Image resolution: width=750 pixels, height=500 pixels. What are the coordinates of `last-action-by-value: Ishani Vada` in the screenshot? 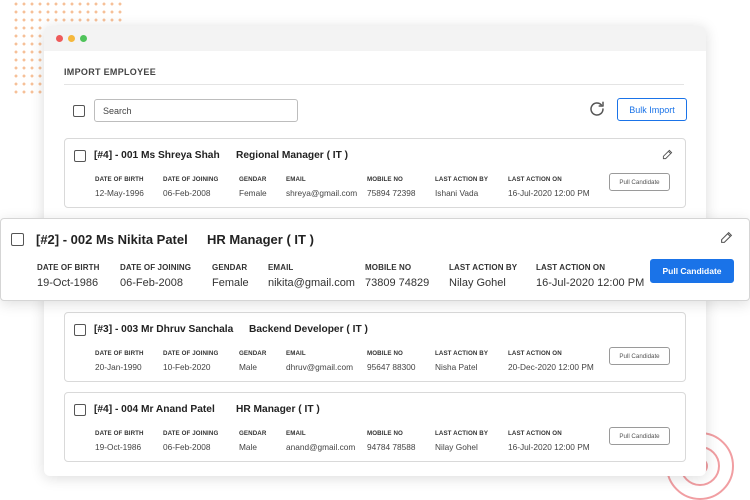 It's located at (457, 193).